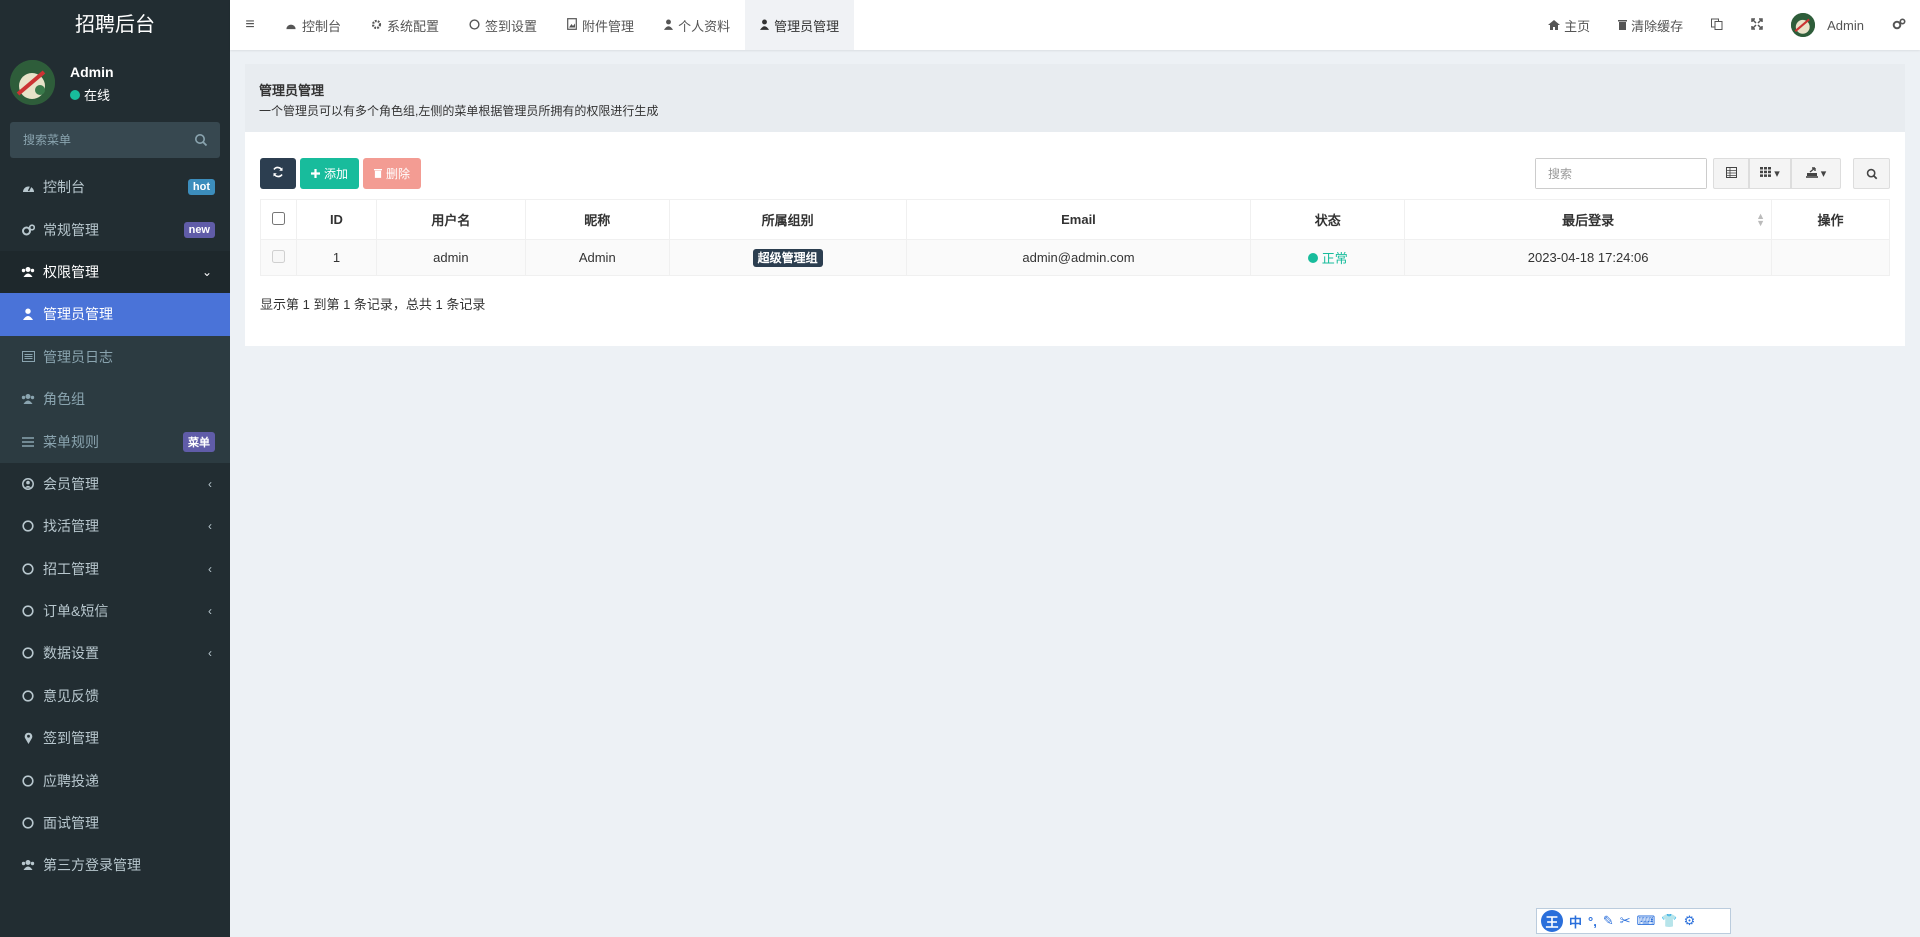  What do you see at coordinates (250, 25) in the screenshot?
I see `sidebar-toggle-icon: ≡` at bounding box center [250, 25].